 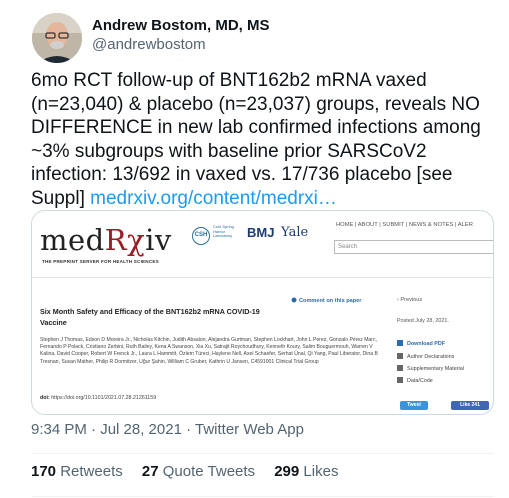 I want to click on csh-logo: CSH, so click(x=201, y=236).